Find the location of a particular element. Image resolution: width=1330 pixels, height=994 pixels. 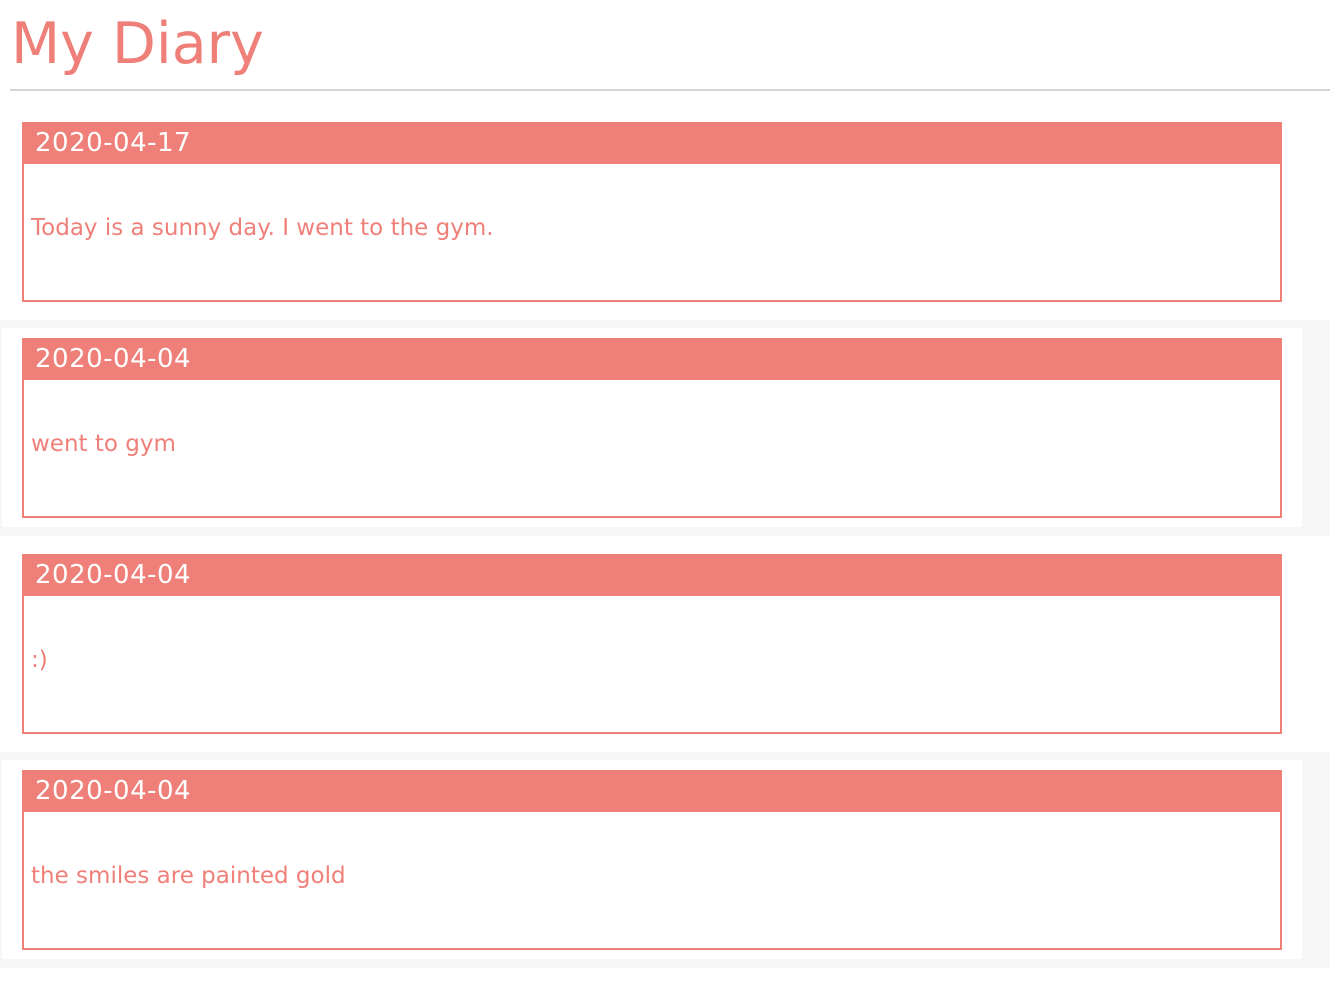

page-header: My Diary is located at coordinates (670, 45).